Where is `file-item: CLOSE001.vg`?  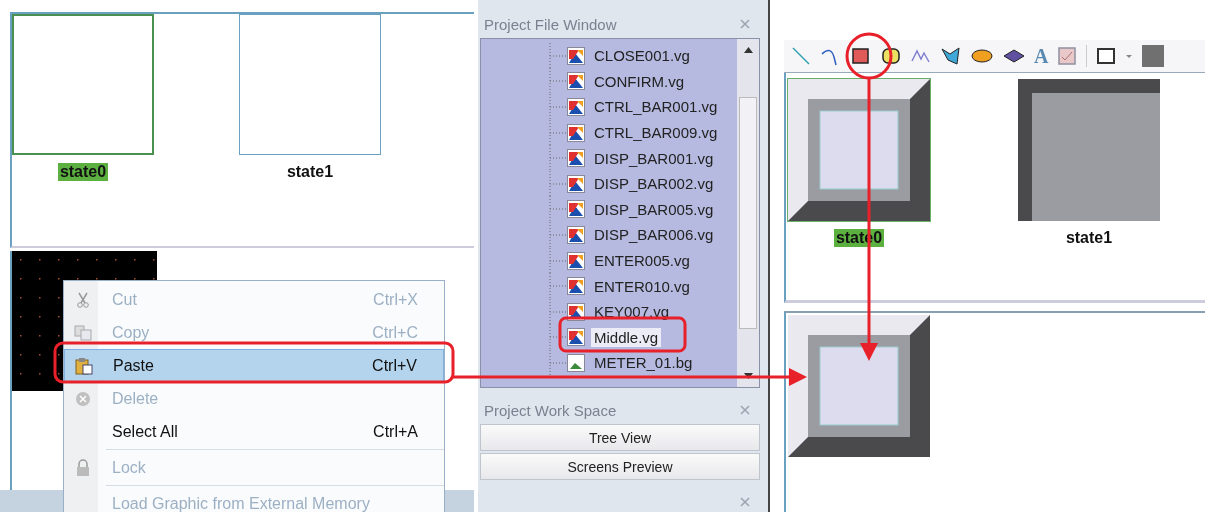
file-item: CLOSE001.vg is located at coordinates (642, 56).